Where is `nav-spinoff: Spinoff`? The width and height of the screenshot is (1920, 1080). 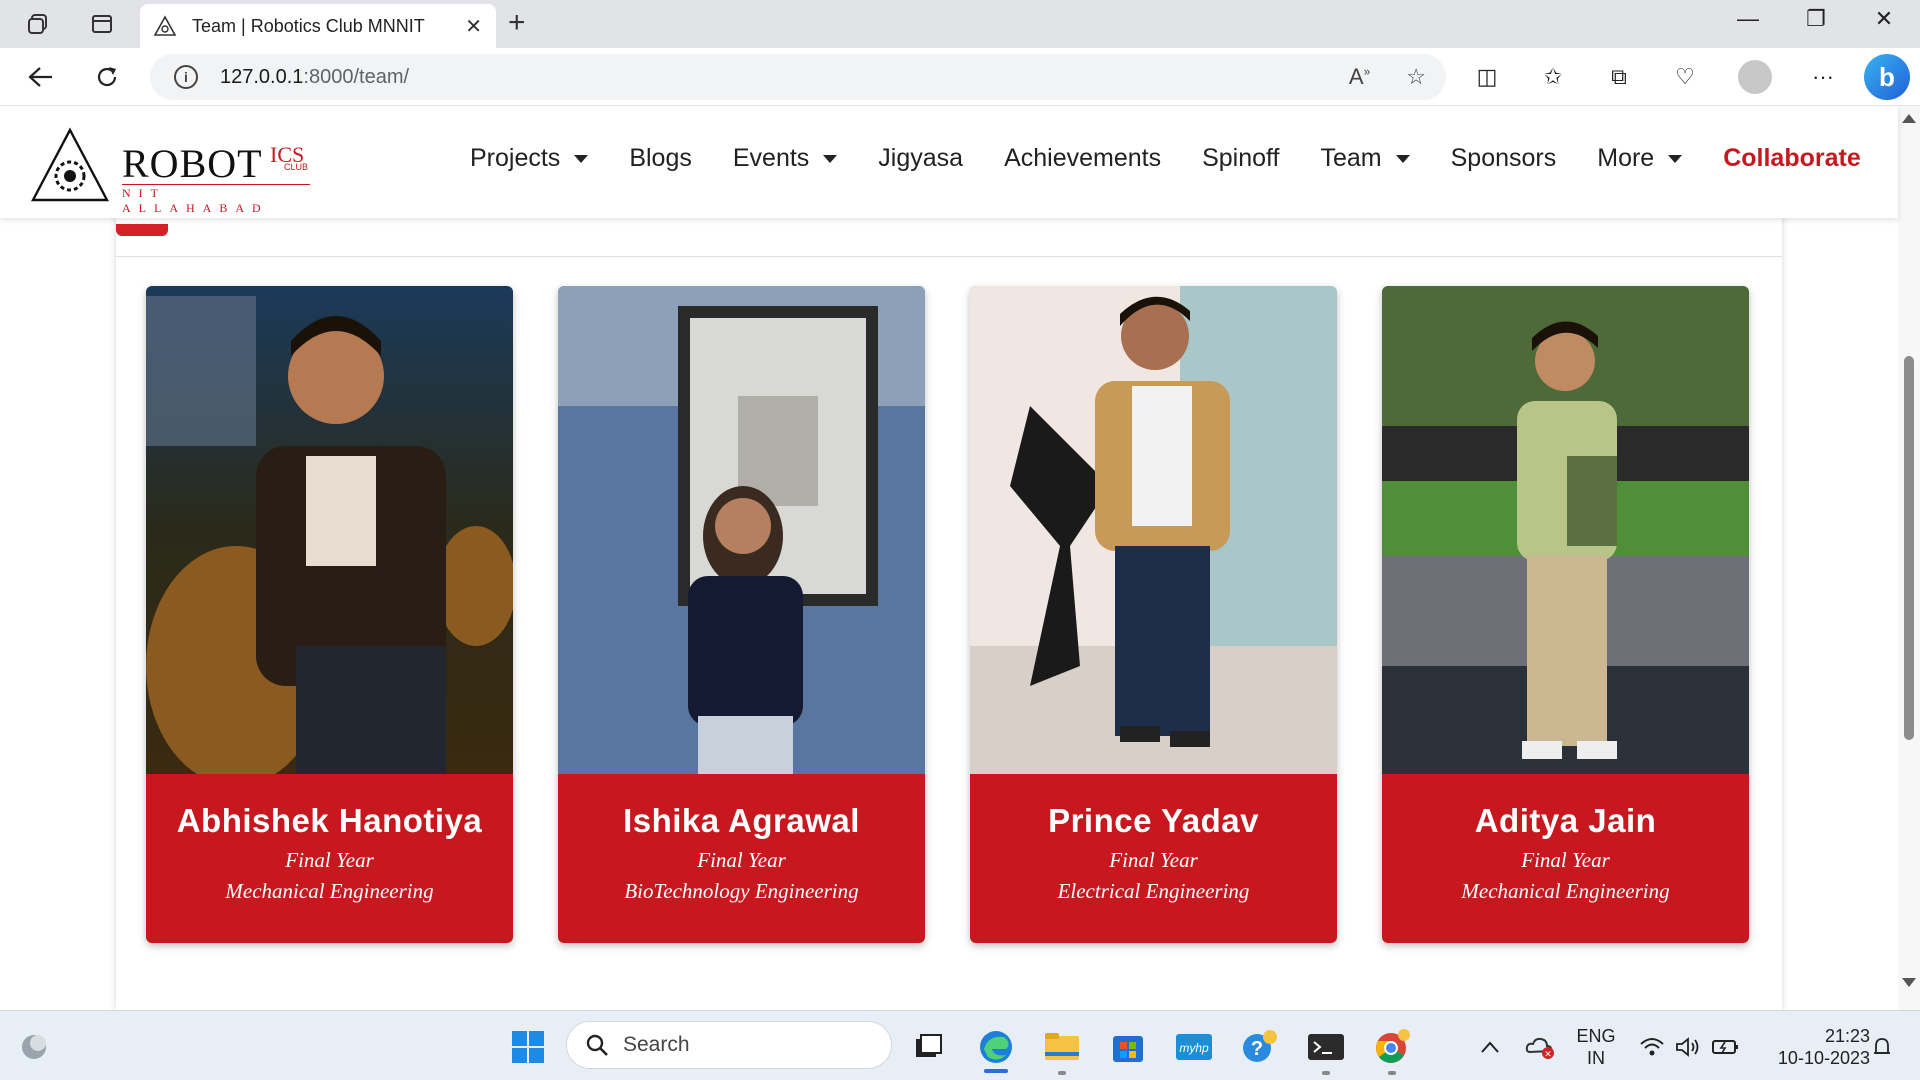
nav-spinoff: Spinoff is located at coordinates (1240, 158).